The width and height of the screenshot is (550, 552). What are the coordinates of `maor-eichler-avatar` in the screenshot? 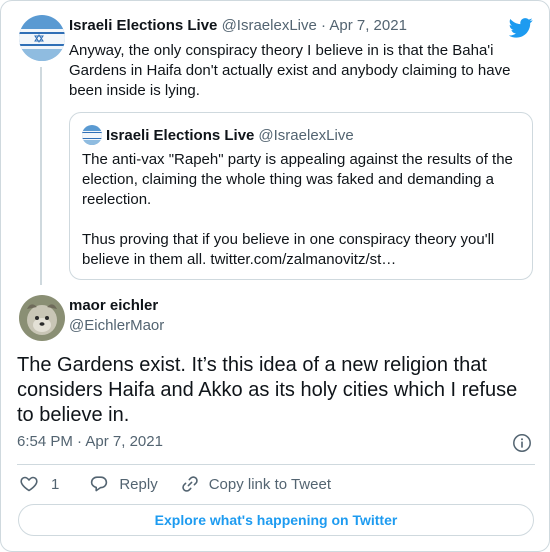 It's located at (42, 318).